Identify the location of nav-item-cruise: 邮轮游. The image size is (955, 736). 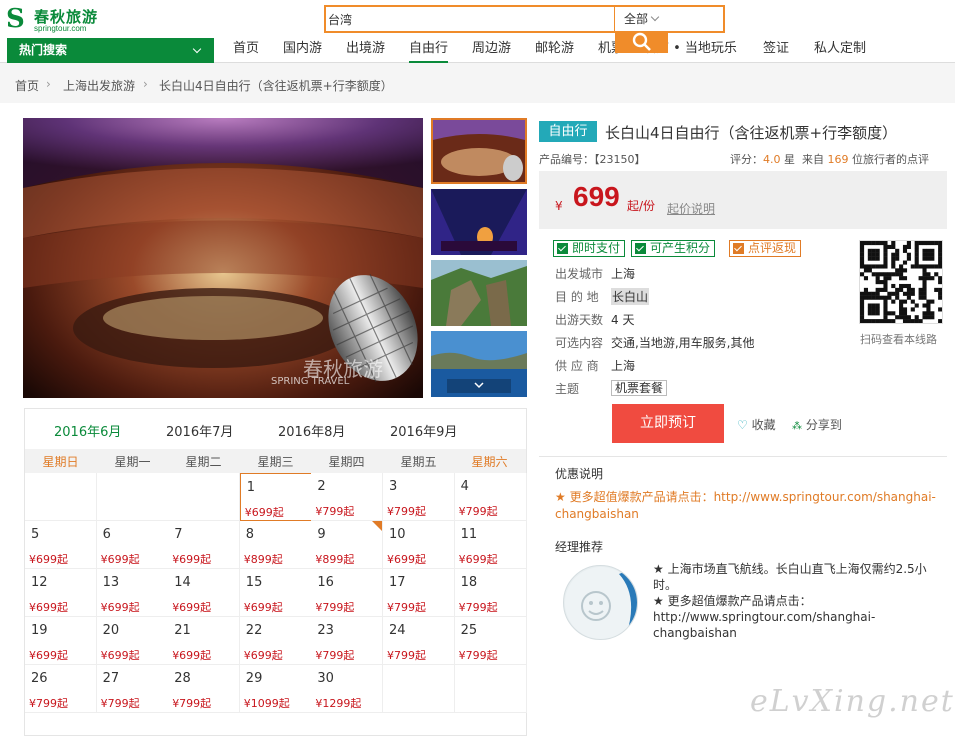
(554, 50).